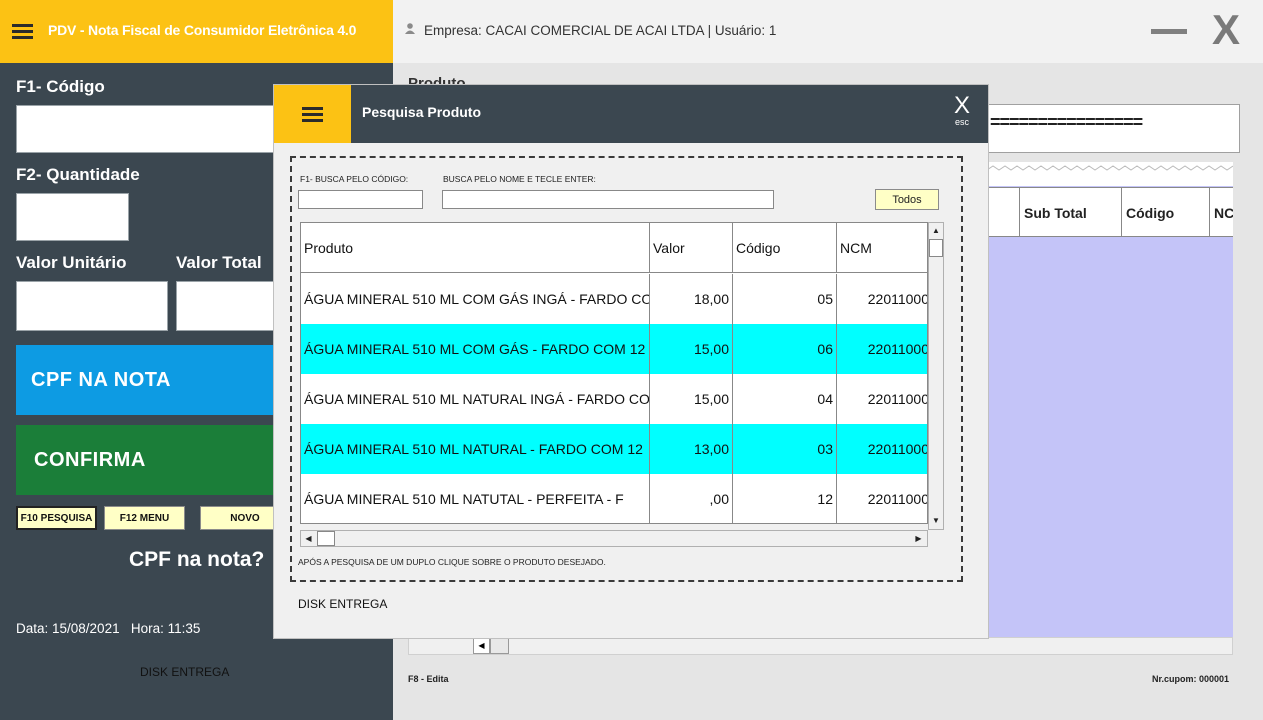  I want to click on cell-codigo: 04, so click(785, 399).